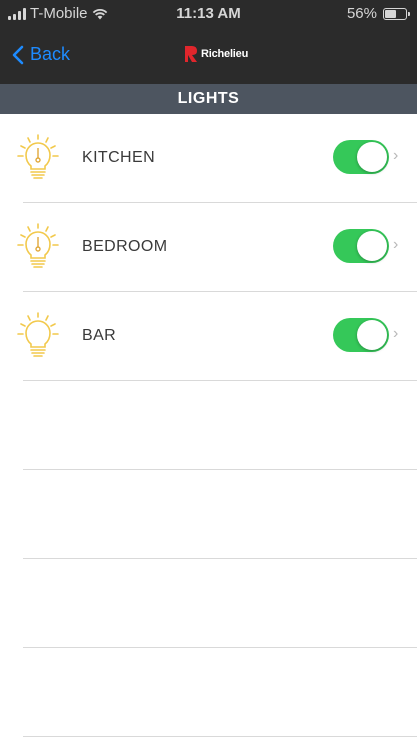  I want to click on battery-level, so click(390, 13).